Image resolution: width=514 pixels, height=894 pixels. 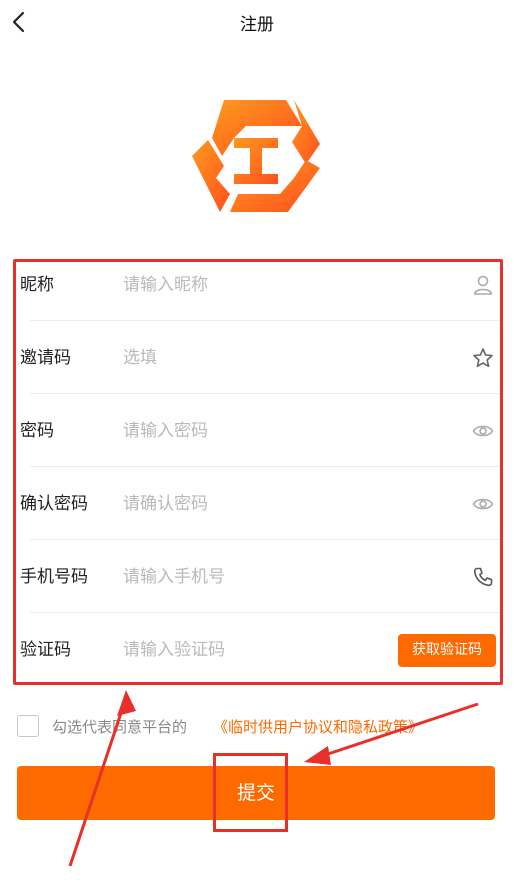 I want to click on agreement-text: 勾选代表同意平台的, so click(x=120, y=727).